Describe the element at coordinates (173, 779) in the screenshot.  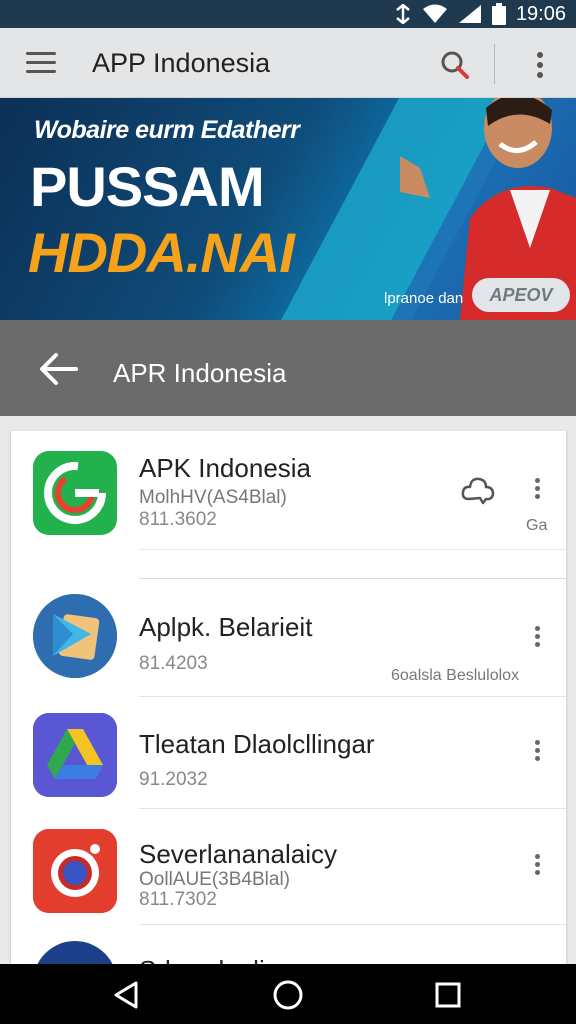
I see `app-version: 91.2032` at that location.